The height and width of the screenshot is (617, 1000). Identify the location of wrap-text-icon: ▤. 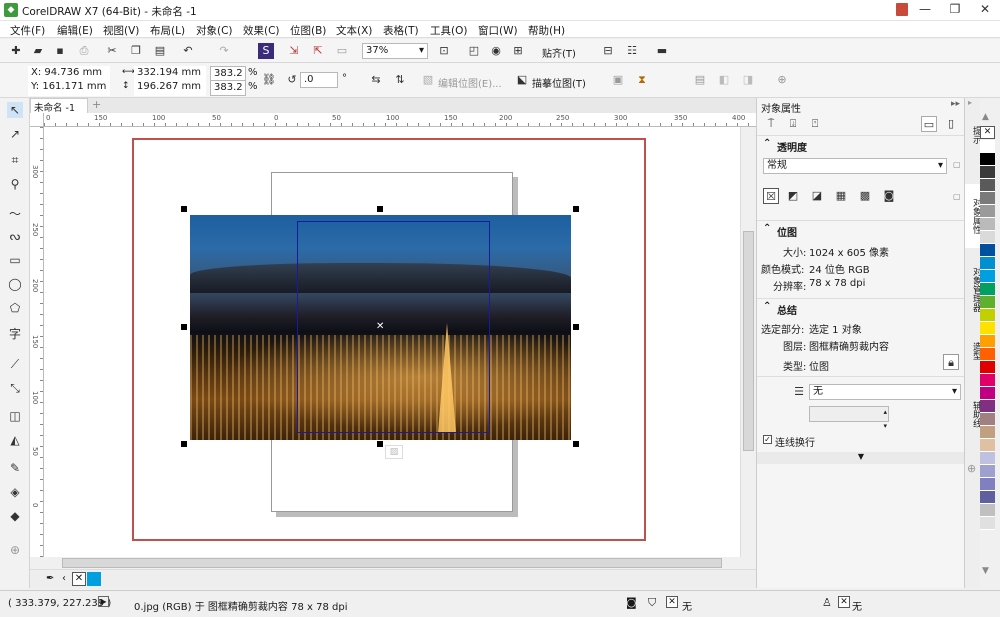
(700, 80).